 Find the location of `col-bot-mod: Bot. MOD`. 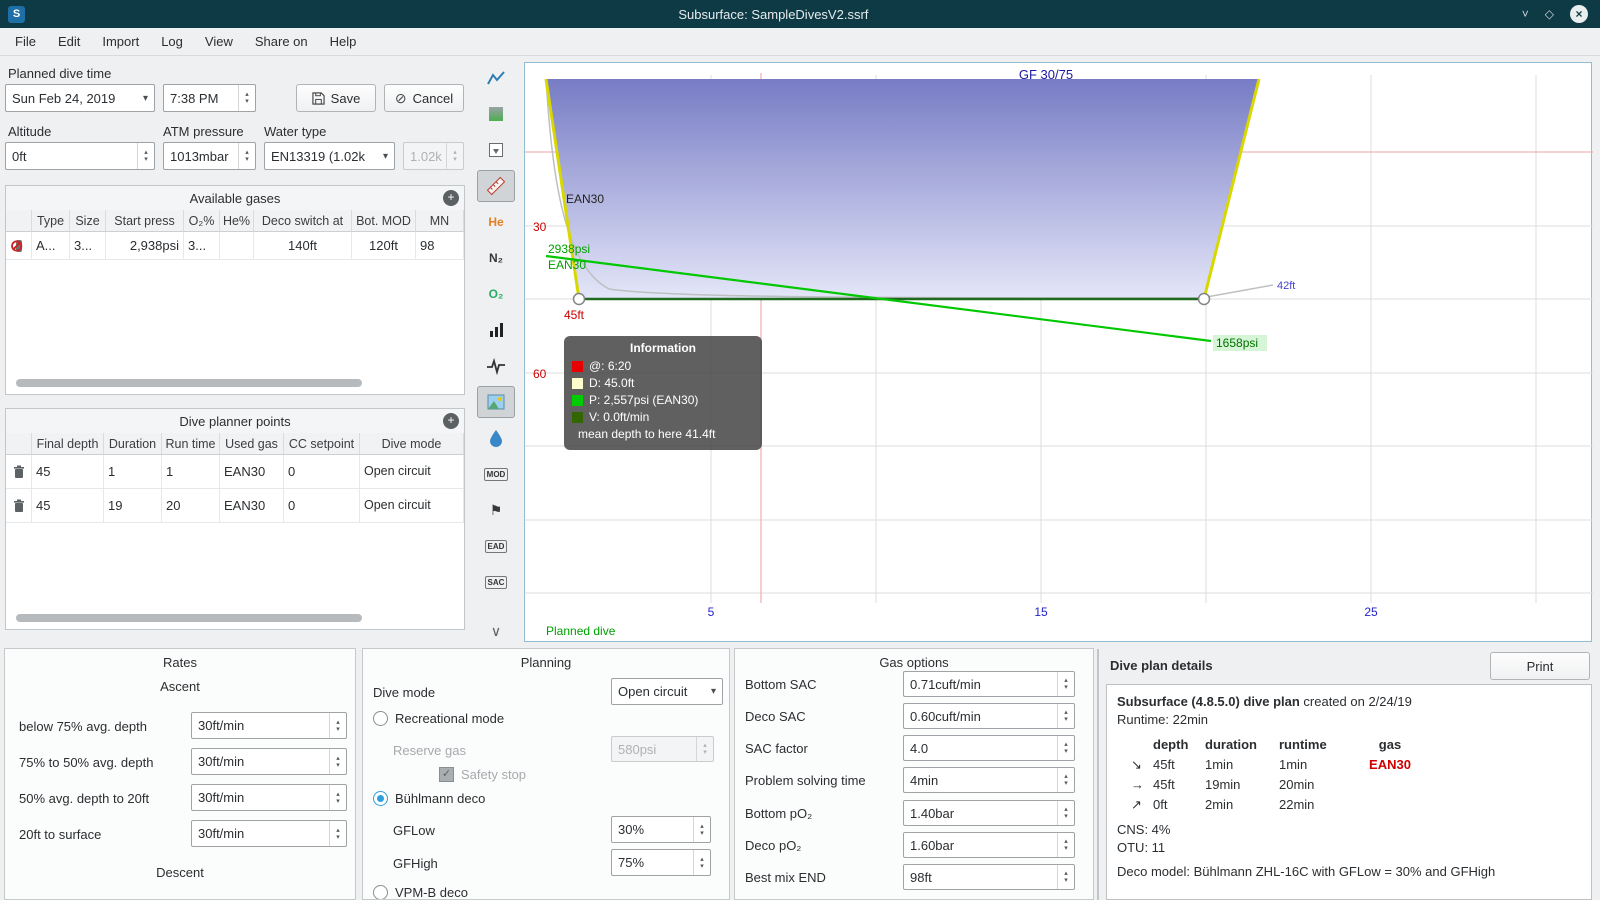

col-bot-mod: Bot. MOD is located at coordinates (384, 221).